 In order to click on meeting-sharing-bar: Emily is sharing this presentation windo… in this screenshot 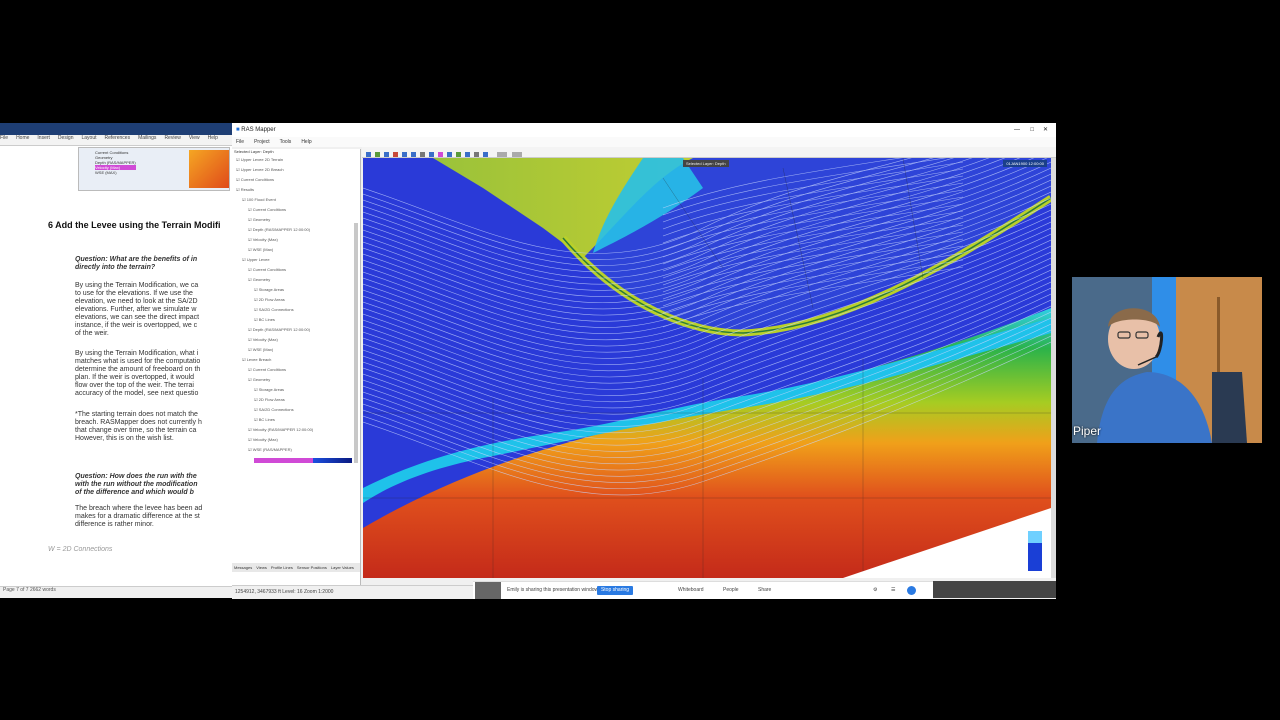, I will do `click(703, 590)`.